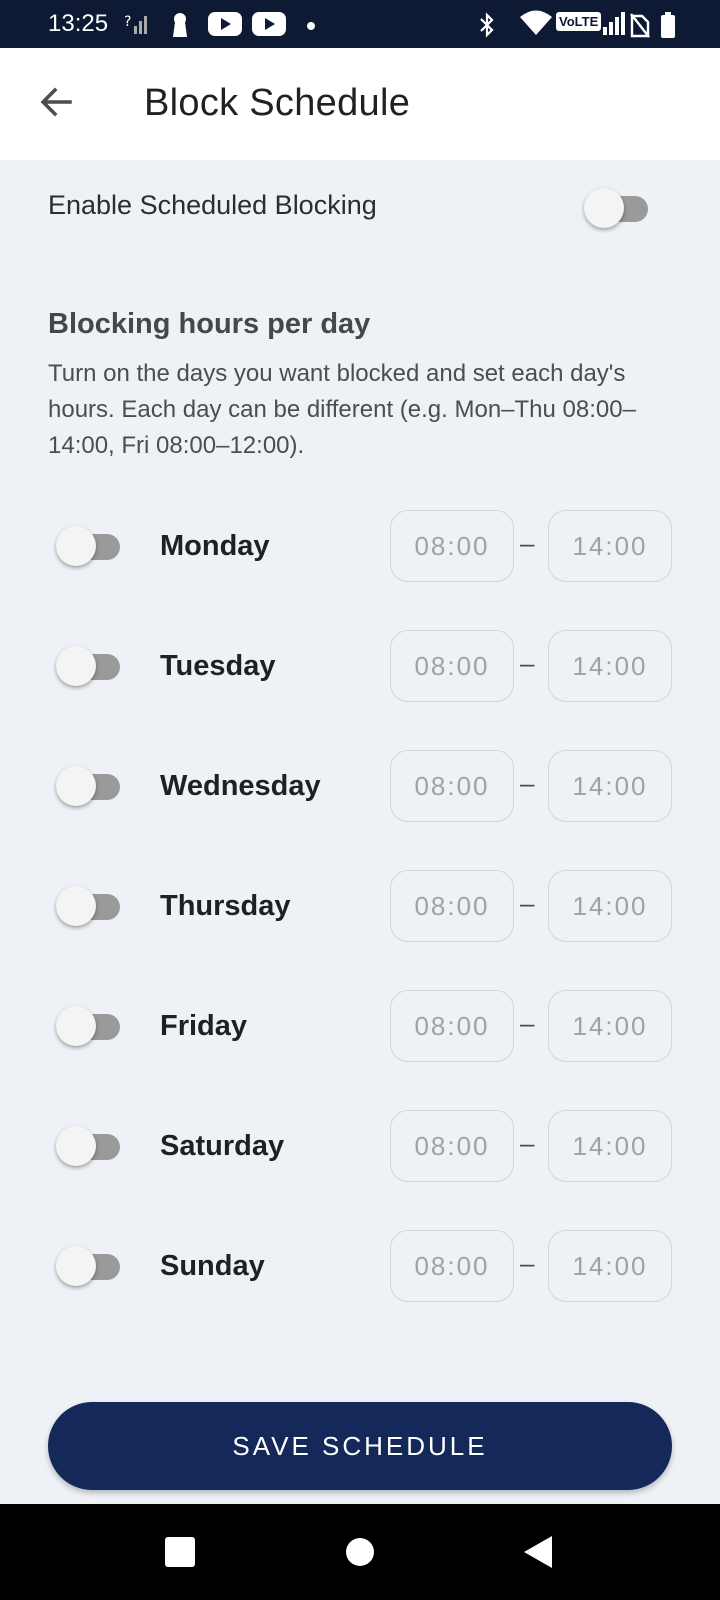 Image resolution: width=720 pixels, height=1600 pixels. I want to click on wifi-icon, so click(536, 25).